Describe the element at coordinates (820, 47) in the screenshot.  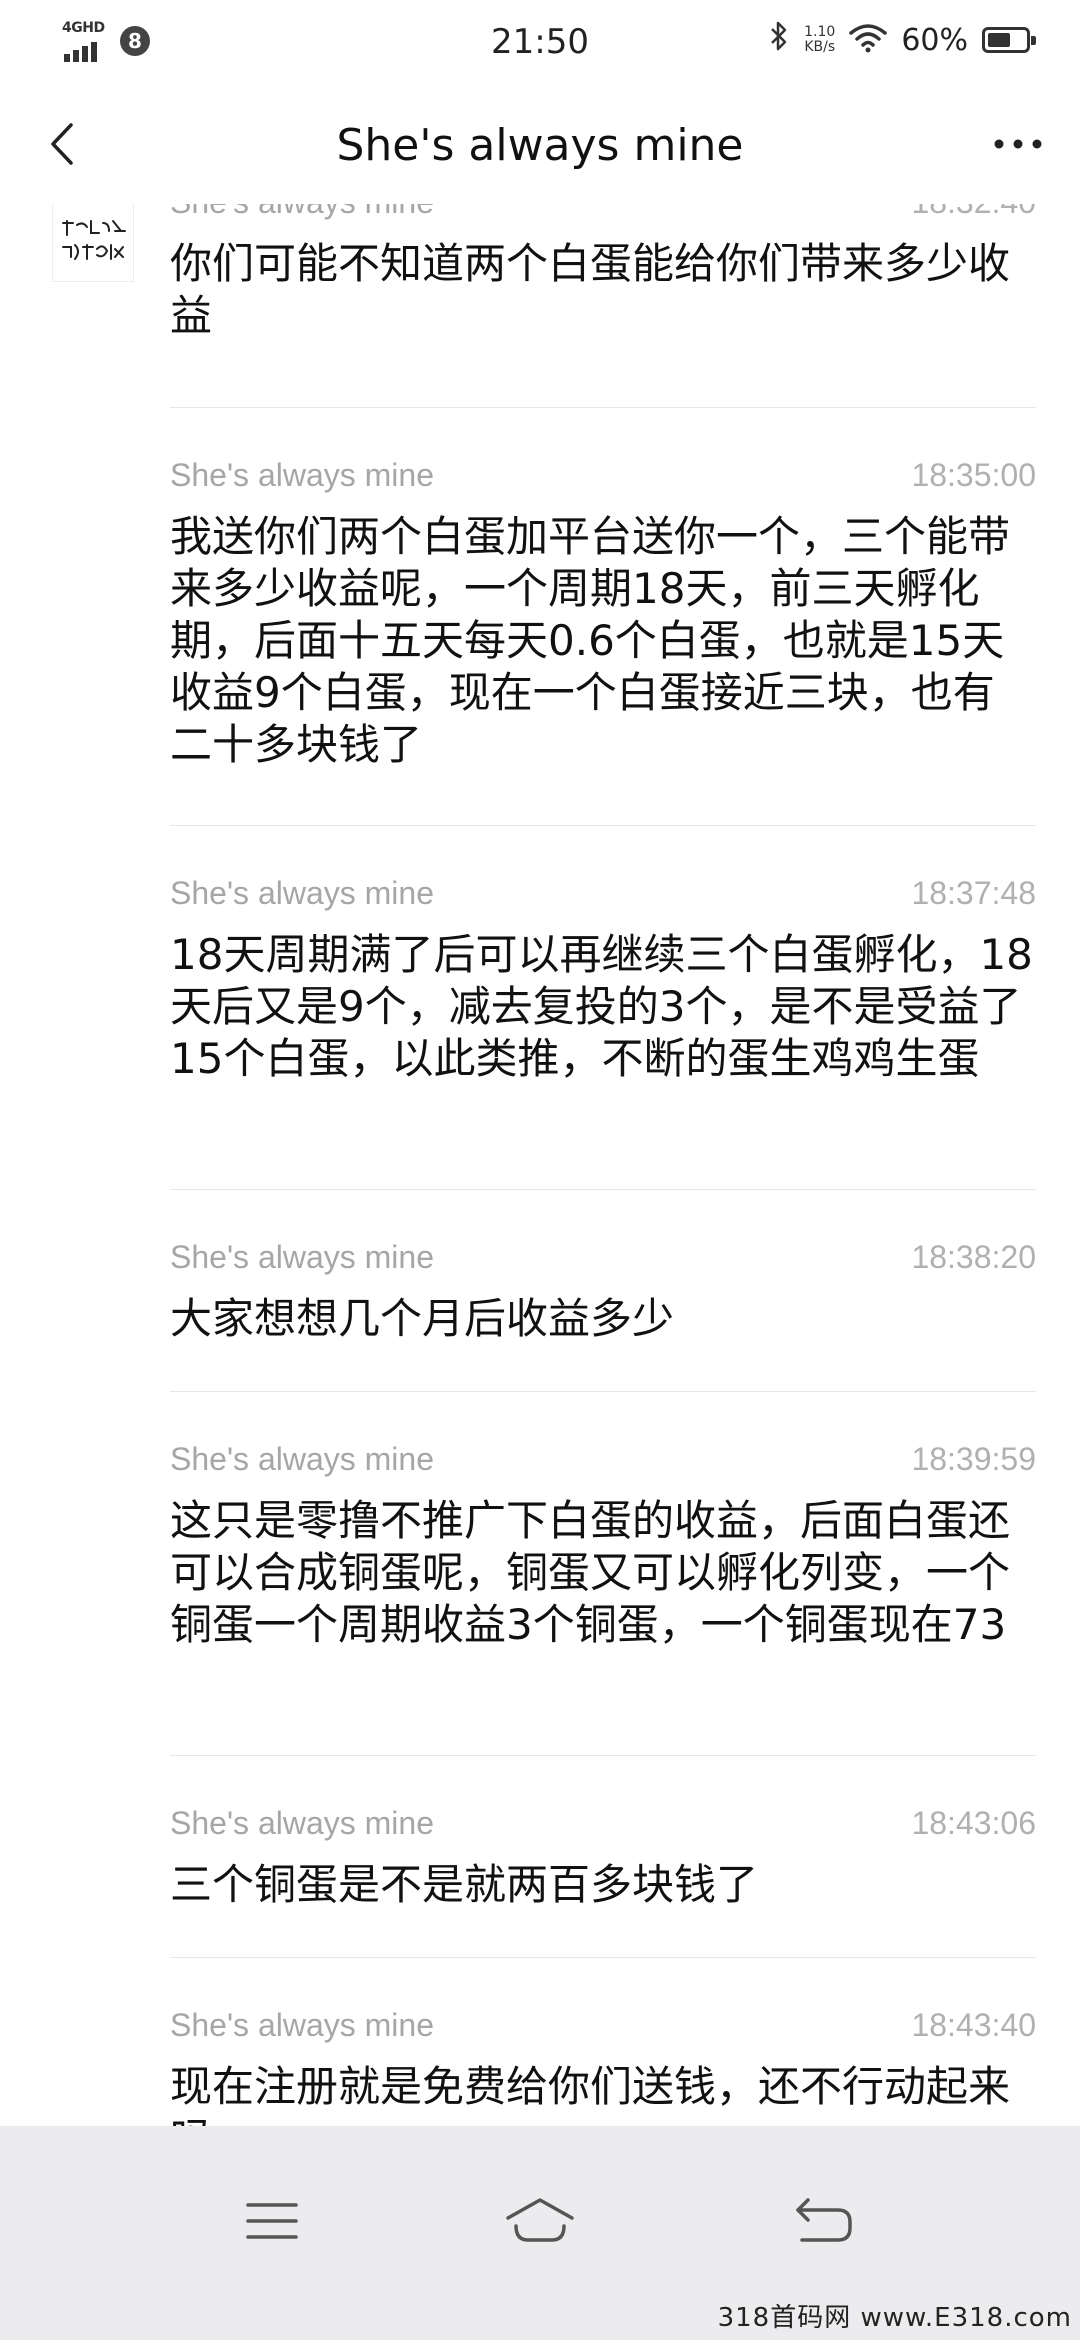
I see `speed-unit: KB/s` at that location.